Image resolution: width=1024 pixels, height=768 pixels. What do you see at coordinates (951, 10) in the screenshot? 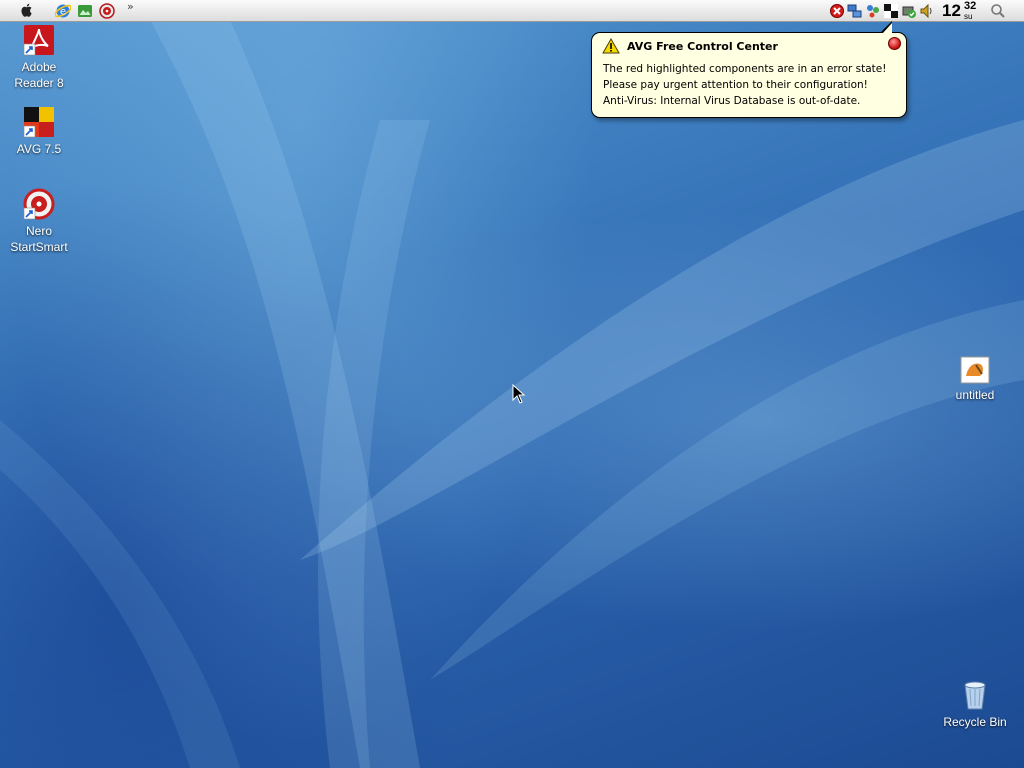
I see `clock-hour: 12` at bounding box center [951, 10].